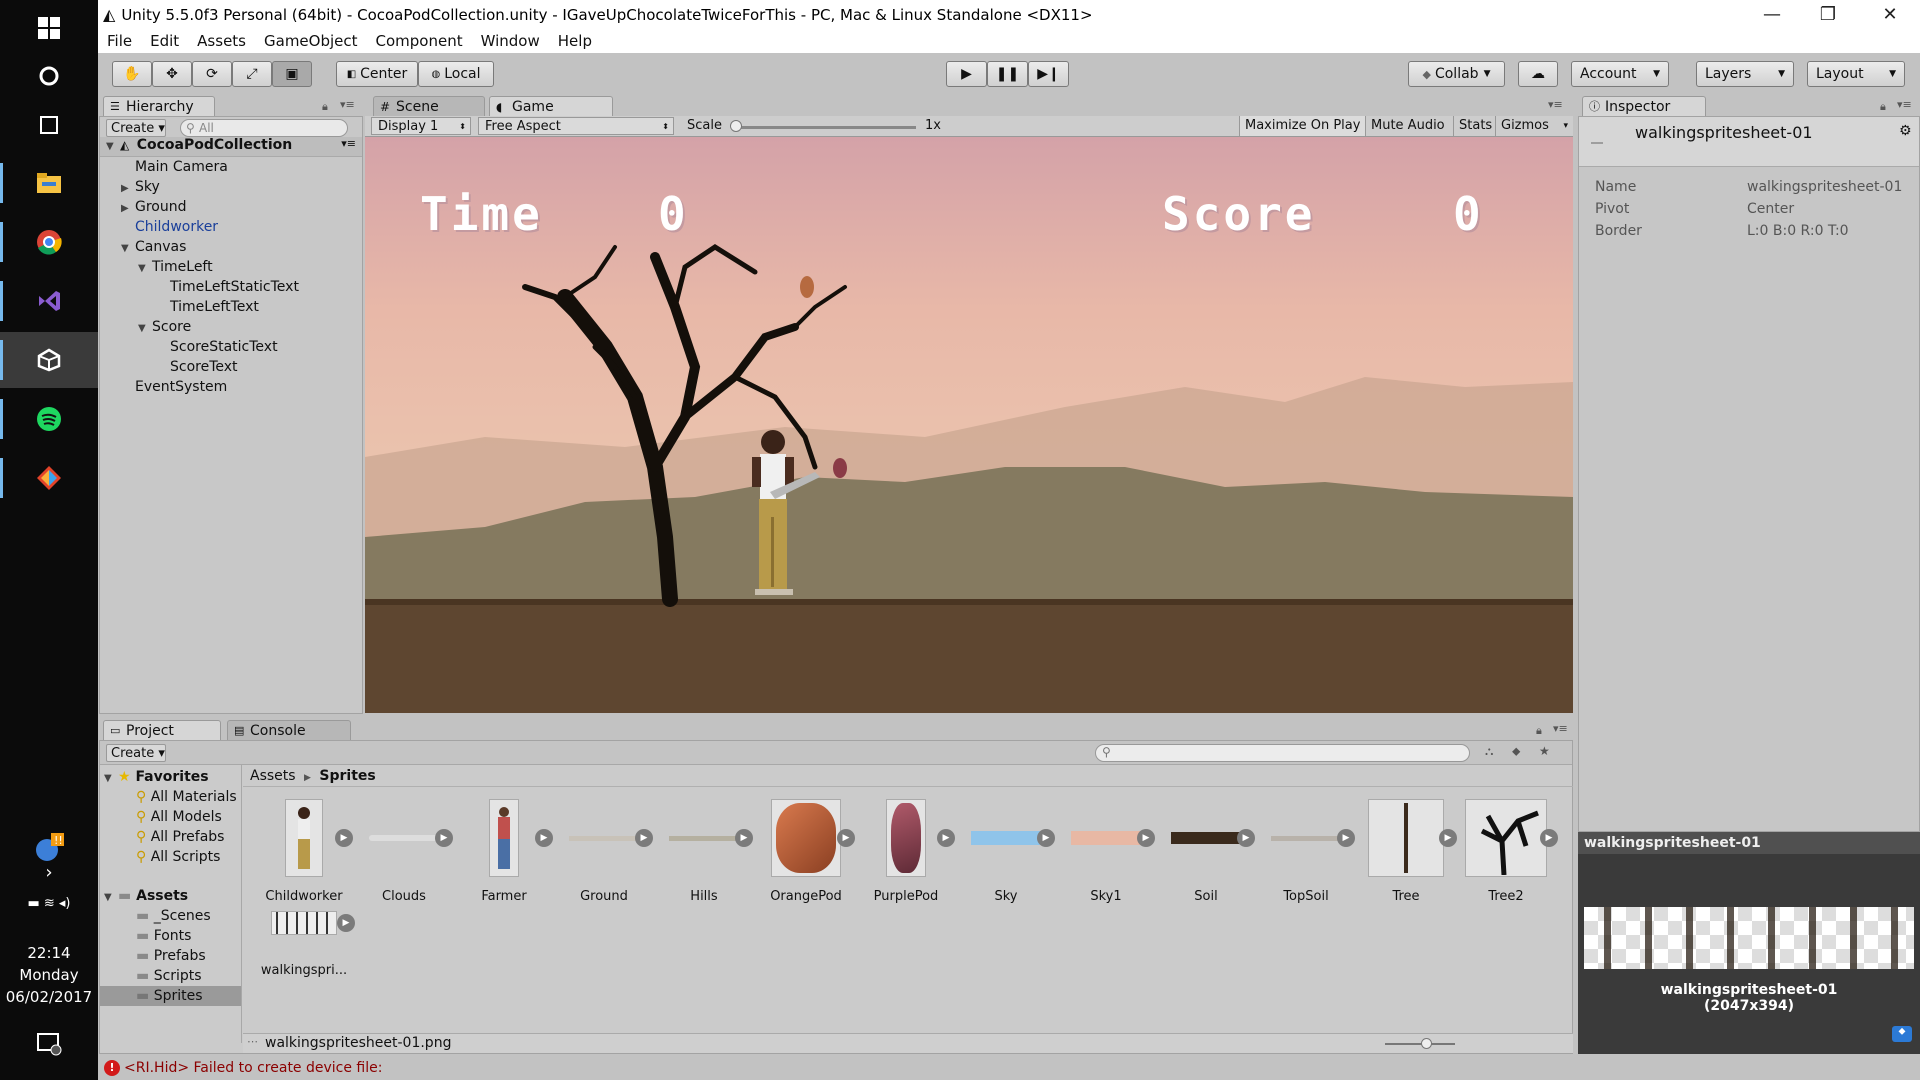 Image resolution: width=1920 pixels, height=1080 pixels. What do you see at coordinates (1282, 753) in the screenshot?
I see `project-search-input: ⚲` at bounding box center [1282, 753].